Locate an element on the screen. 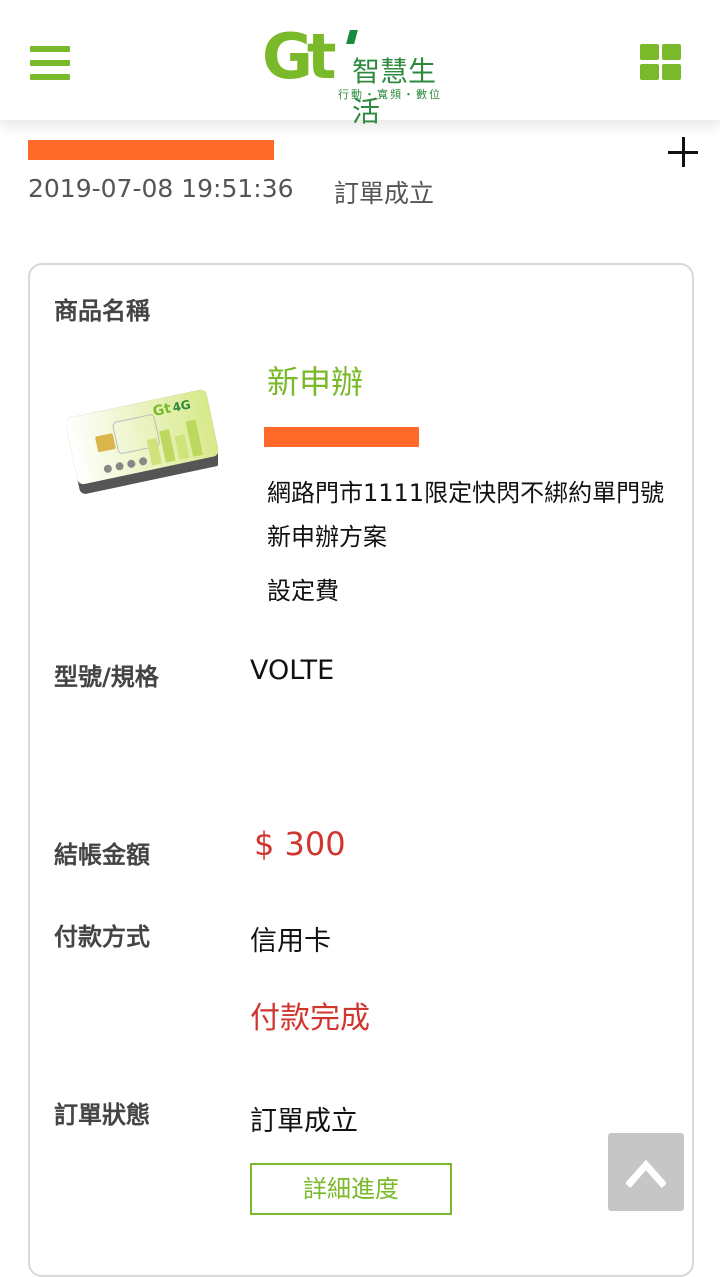  logo-mark is located at coordinates (352, 37).